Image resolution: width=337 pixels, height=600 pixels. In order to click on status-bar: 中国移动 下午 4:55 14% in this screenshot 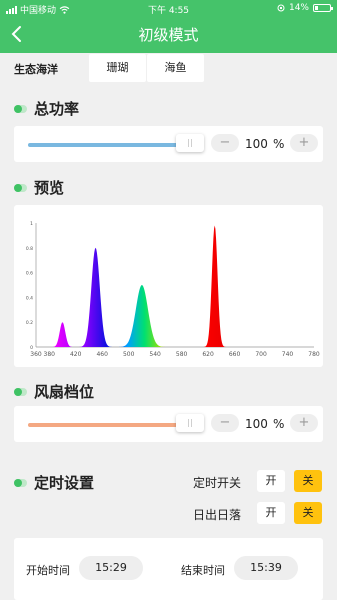, I will do `click(168, 8)`.